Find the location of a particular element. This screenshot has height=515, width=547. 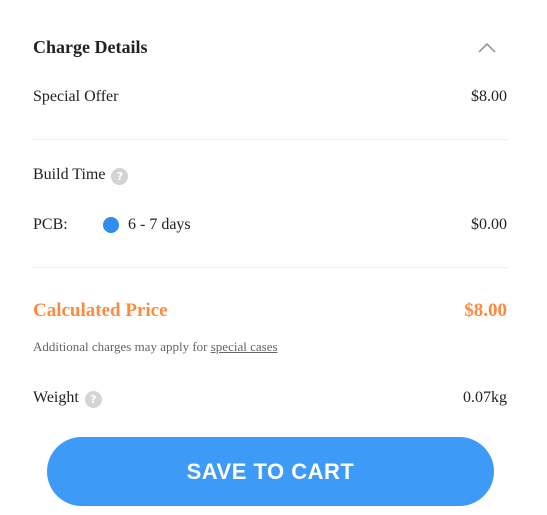

calculated-price-label: Calculated Price is located at coordinates (100, 310).